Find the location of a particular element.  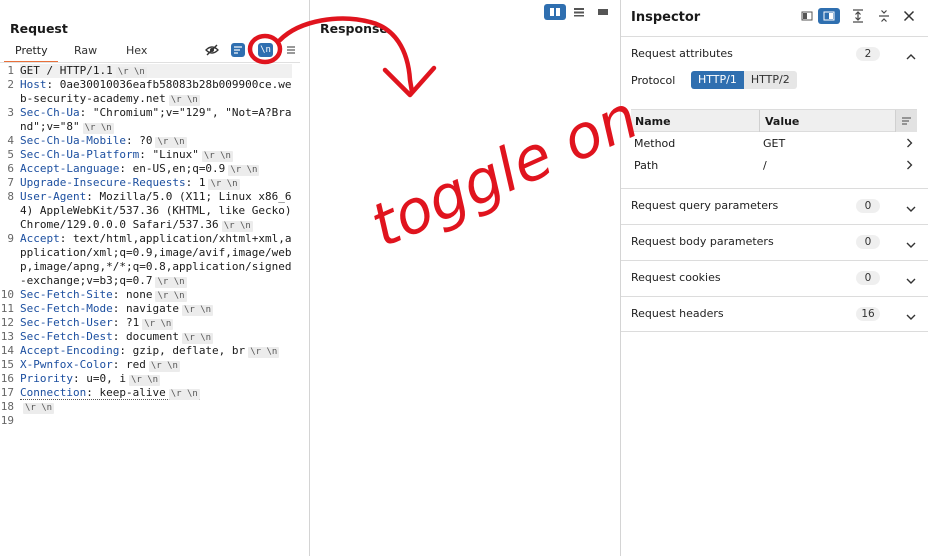

request-tabs: Pretty Raw Hex is located at coordinates (150, 51).